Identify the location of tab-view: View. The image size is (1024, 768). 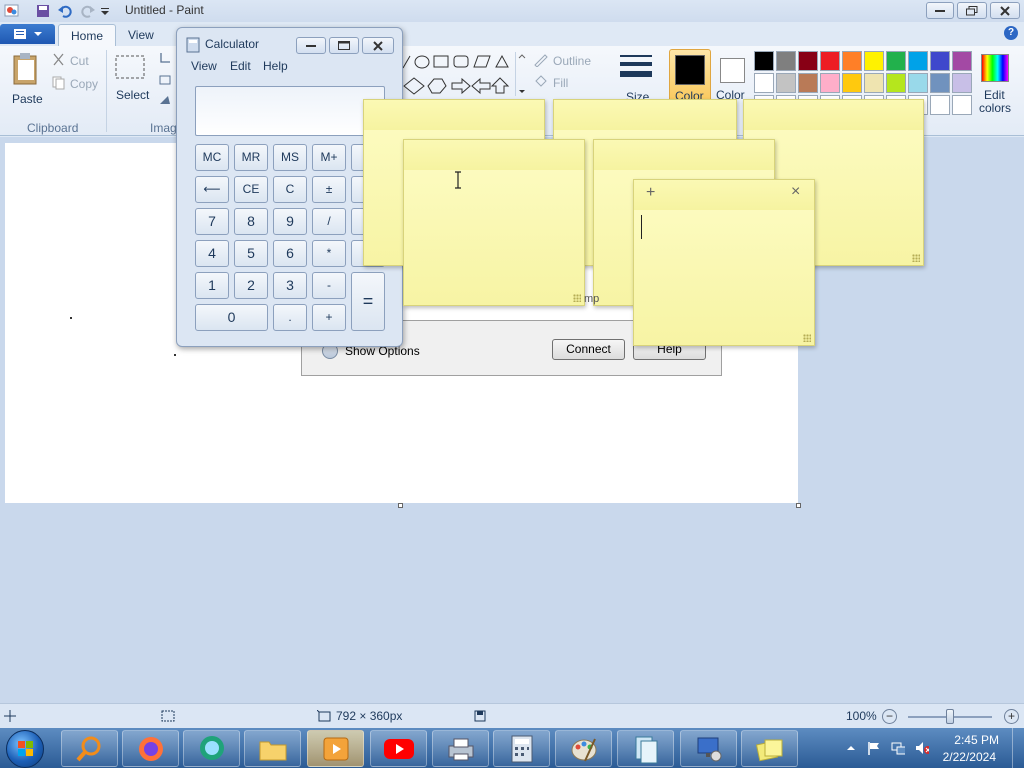
(141, 35).